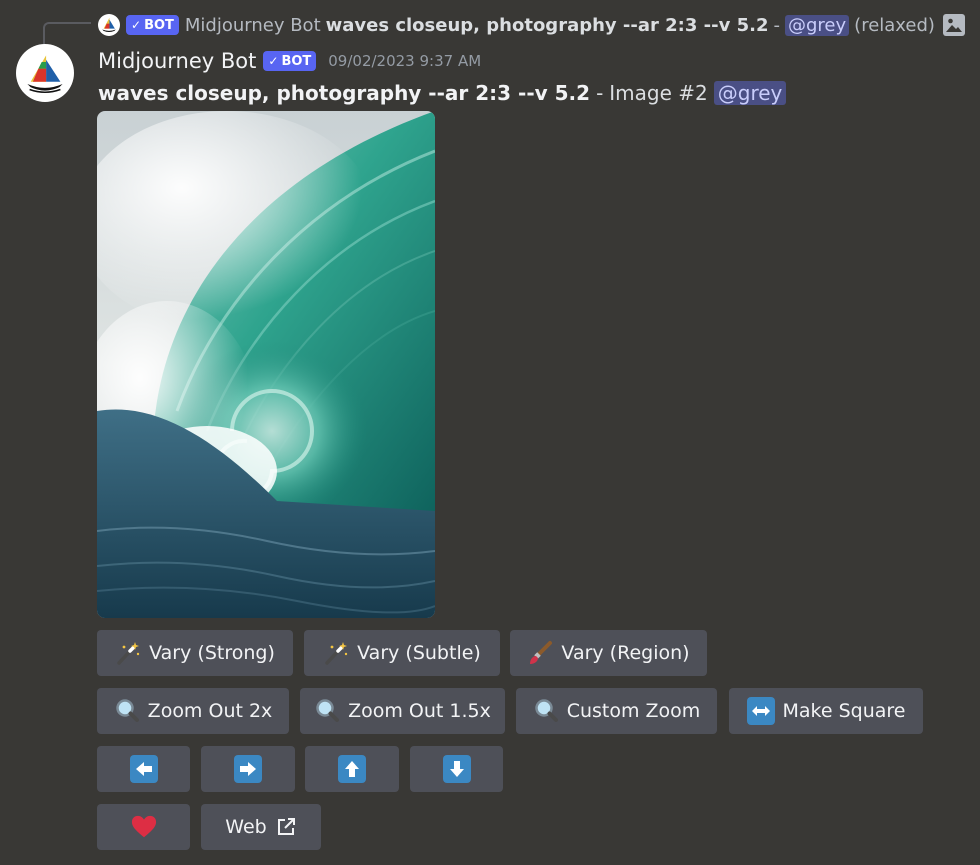 The height and width of the screenshot is (865, 980). I want to click on pan-left-button, so click(143, 769).